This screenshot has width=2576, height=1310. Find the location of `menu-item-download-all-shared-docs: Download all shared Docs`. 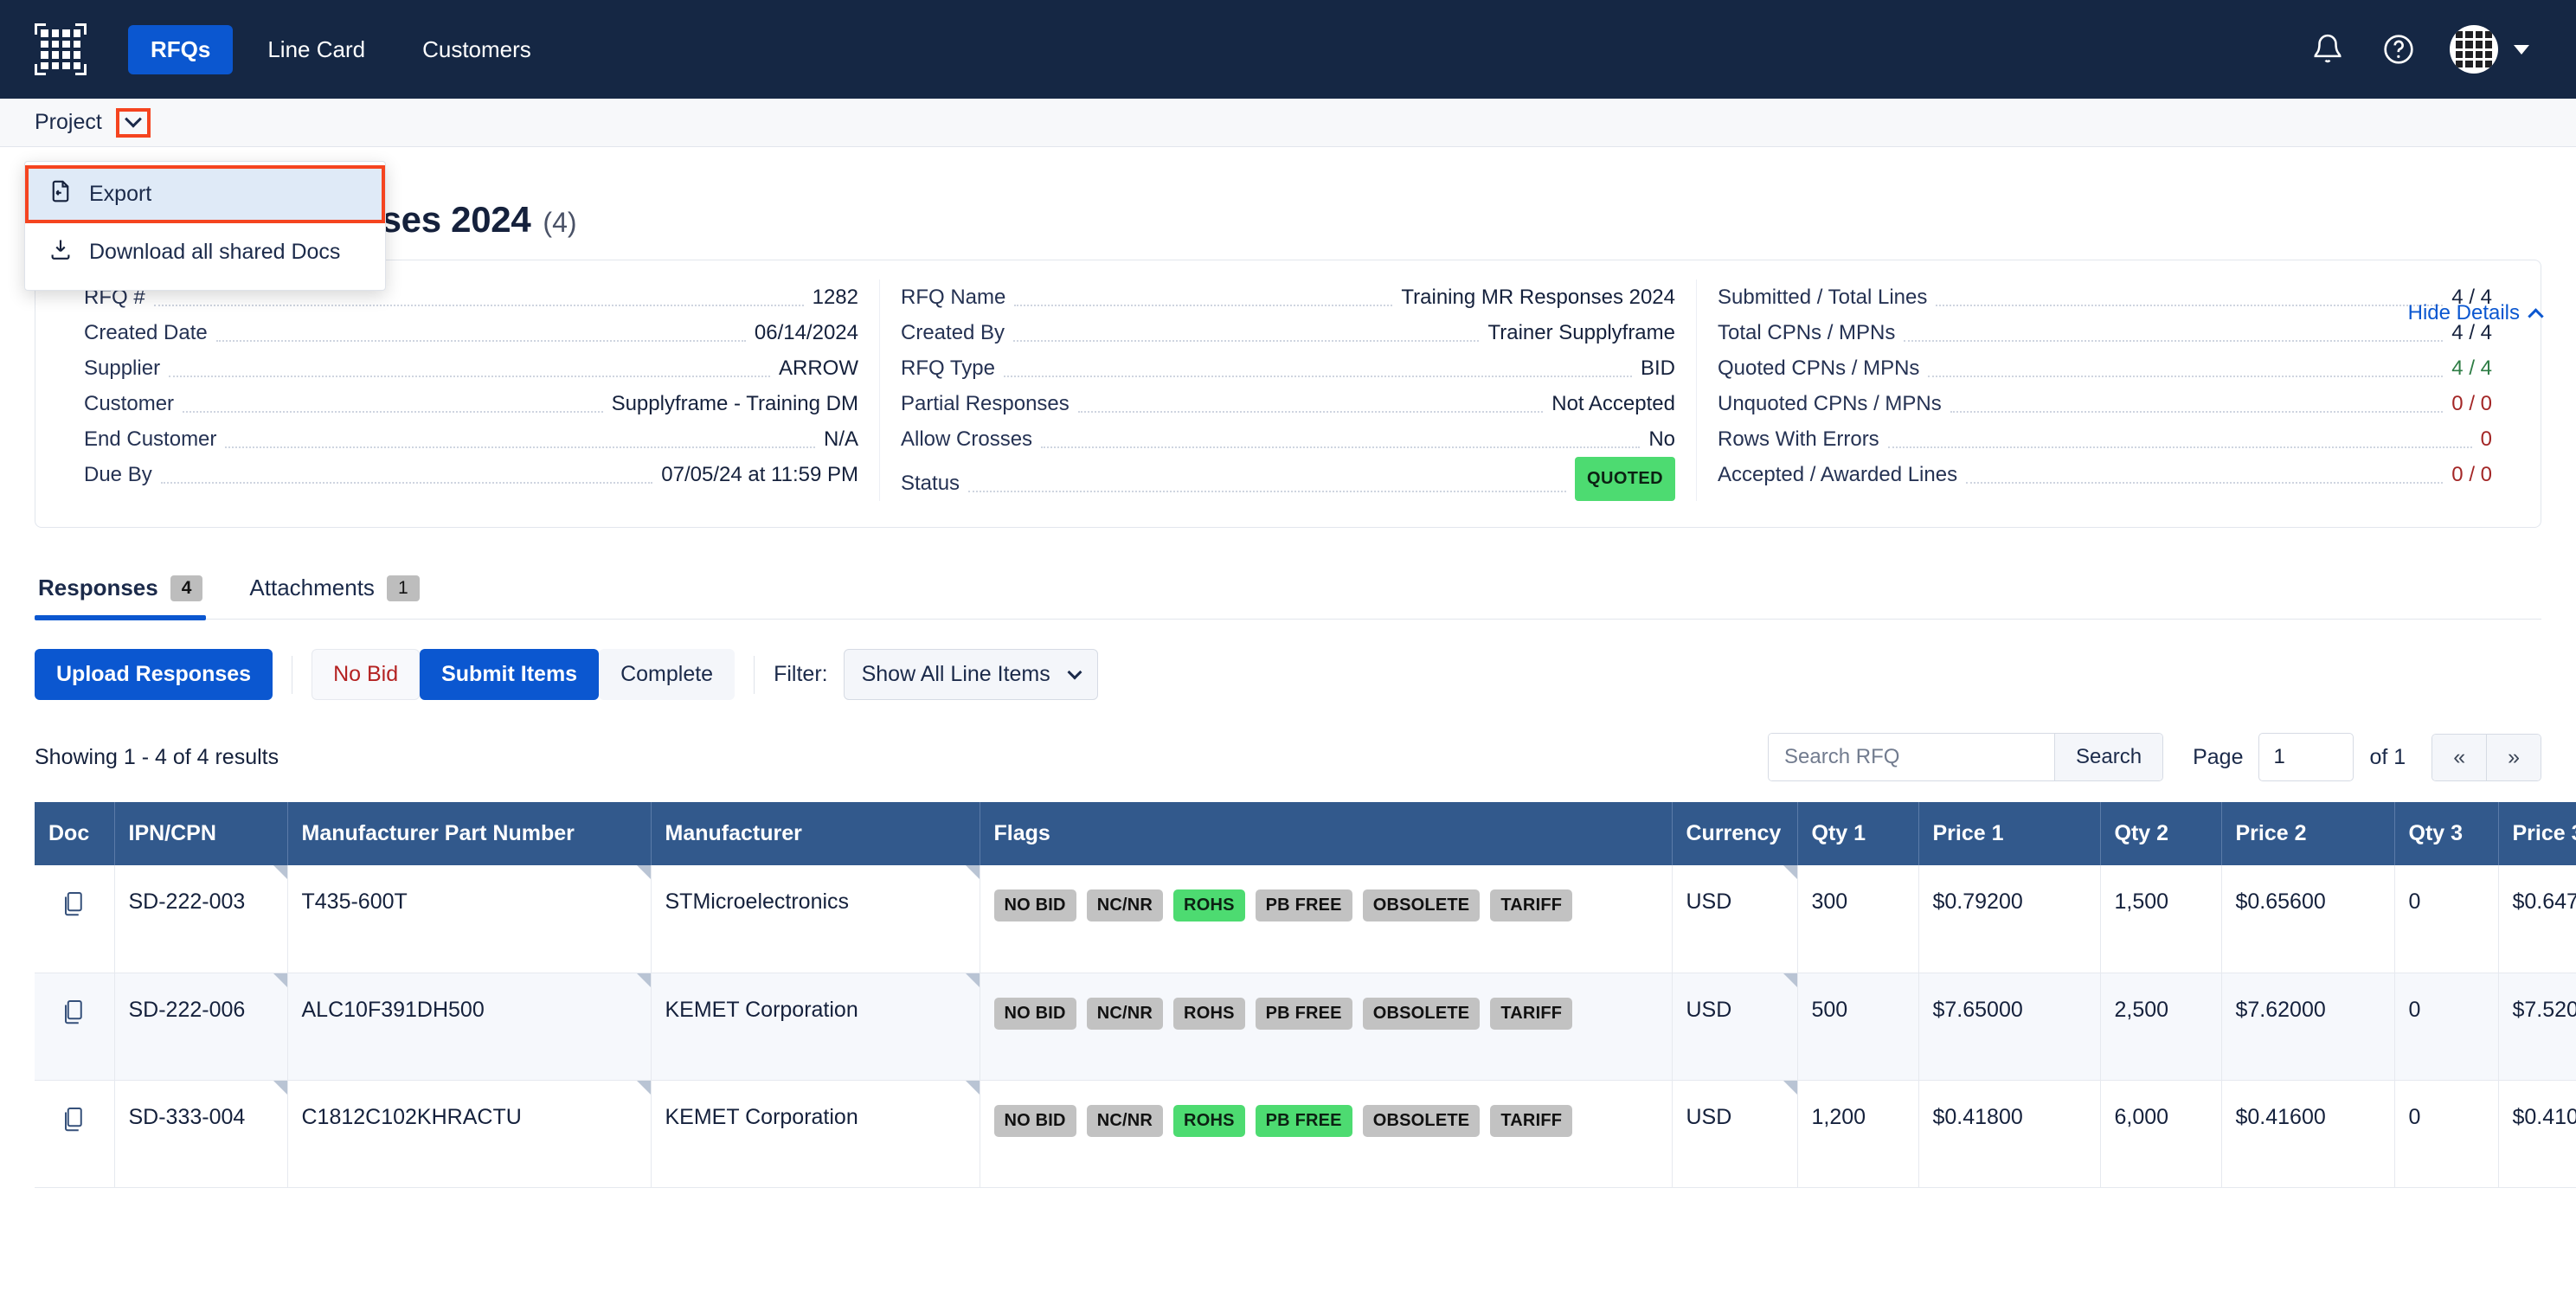

menu-item-download-all-shared-docs: Download all shared Docs is located at coordinates (205, 252).